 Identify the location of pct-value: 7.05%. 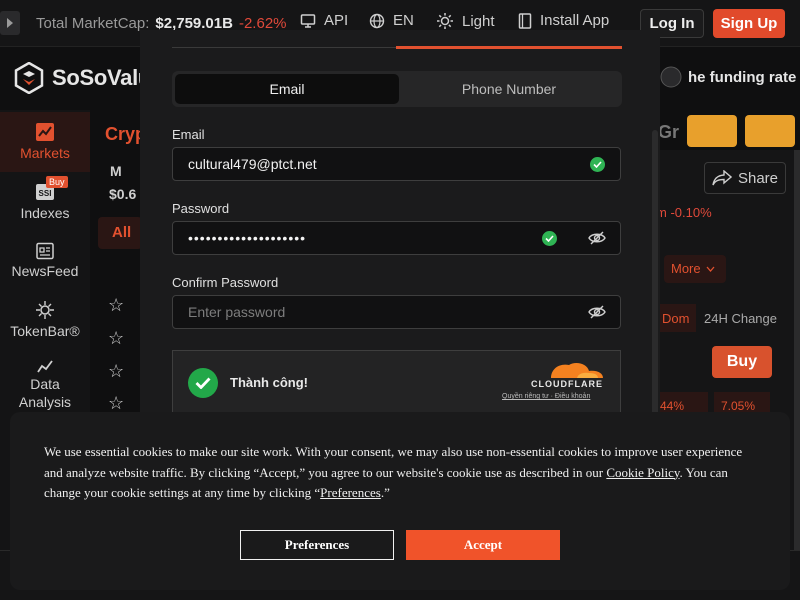
(738, 406).